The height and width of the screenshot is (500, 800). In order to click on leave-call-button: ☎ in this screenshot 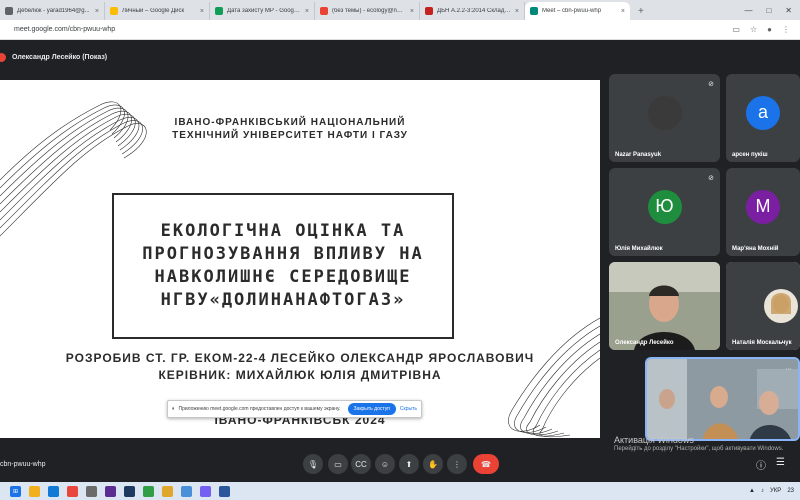, I will do `click(486, 464)`.